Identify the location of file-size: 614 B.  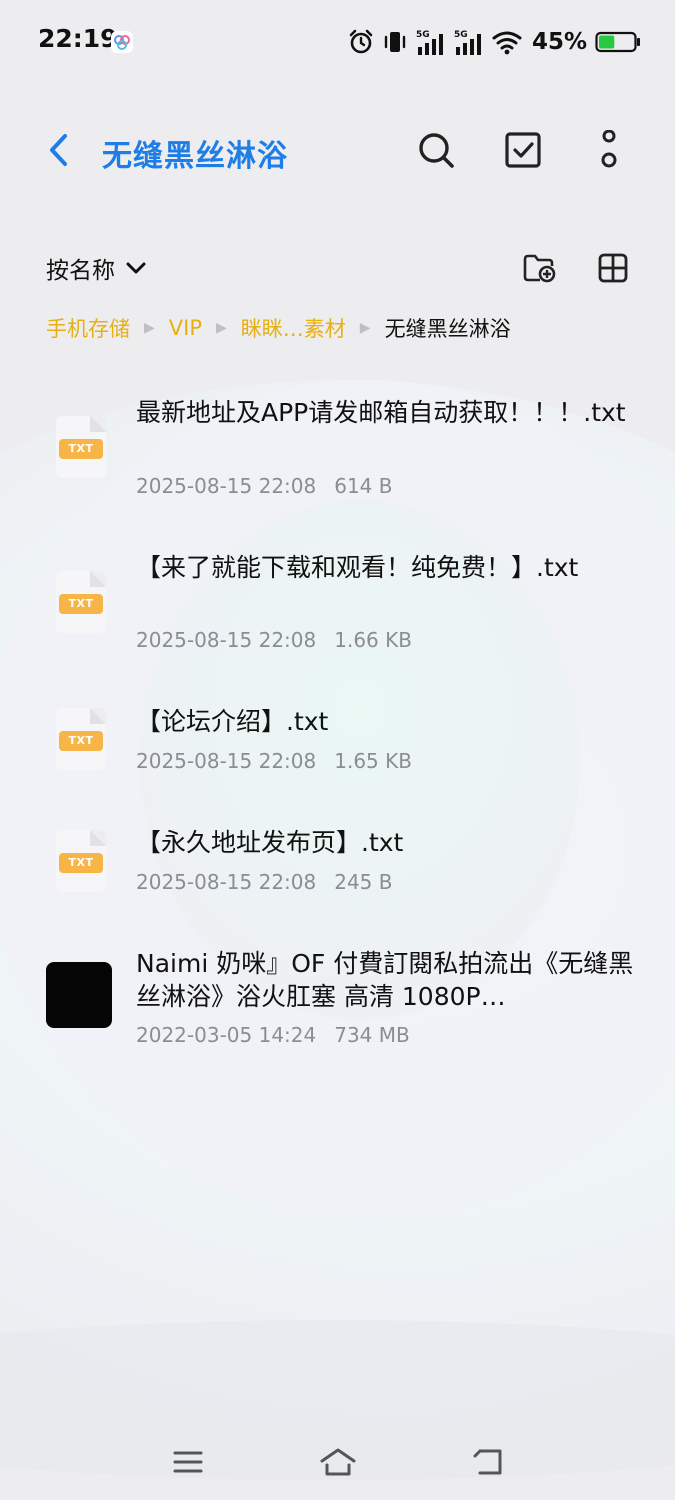
(363, 486).